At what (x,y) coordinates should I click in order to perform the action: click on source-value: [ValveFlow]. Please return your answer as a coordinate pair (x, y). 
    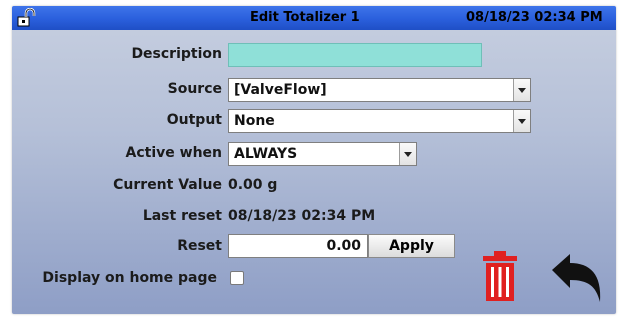
    Looking at the image, I should click on (280, 90).